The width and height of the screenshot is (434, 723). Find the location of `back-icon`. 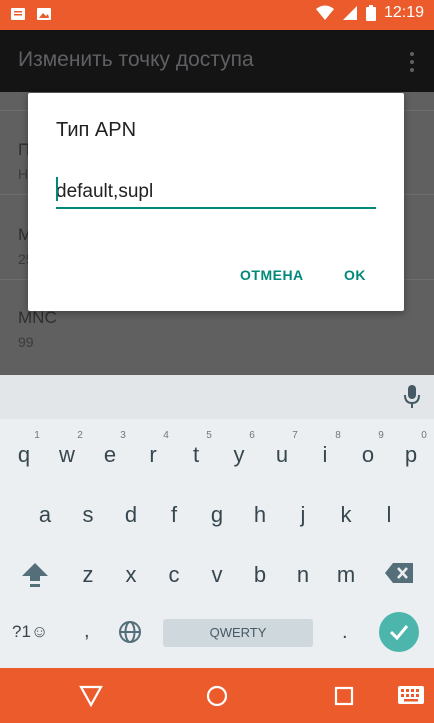

back-icon is located at coordinates (91, 696).